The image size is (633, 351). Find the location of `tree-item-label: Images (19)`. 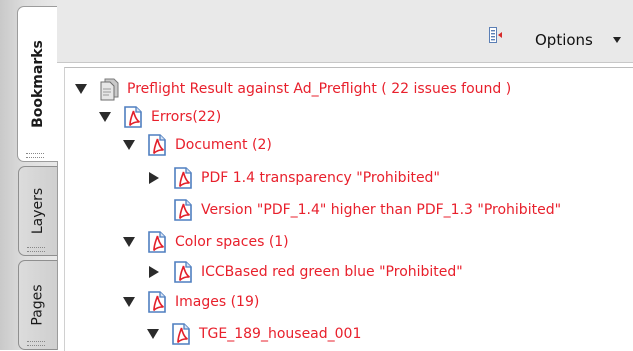

tree-item-label: Images (19) is located at coordinates (217, 302).